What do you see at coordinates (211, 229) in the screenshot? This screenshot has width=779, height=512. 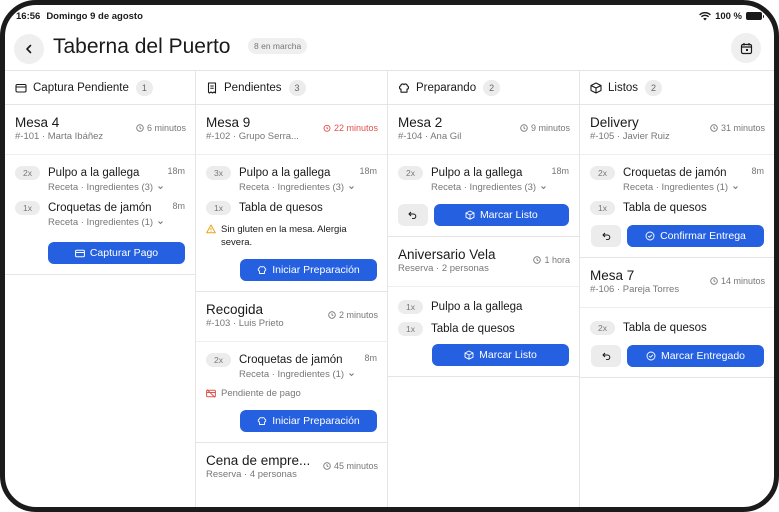 I see `warning-icon` at bounding box center [211, 229].